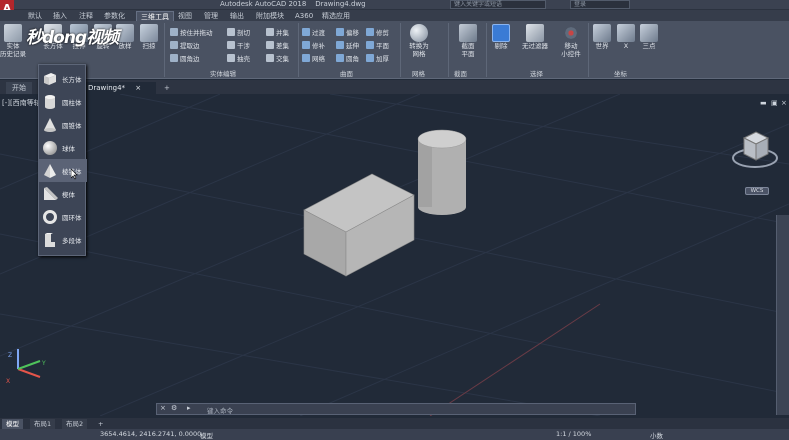 The image size is (789, 440). I want to click on fillet-edge-button: 圆角边, so click(185, 57).